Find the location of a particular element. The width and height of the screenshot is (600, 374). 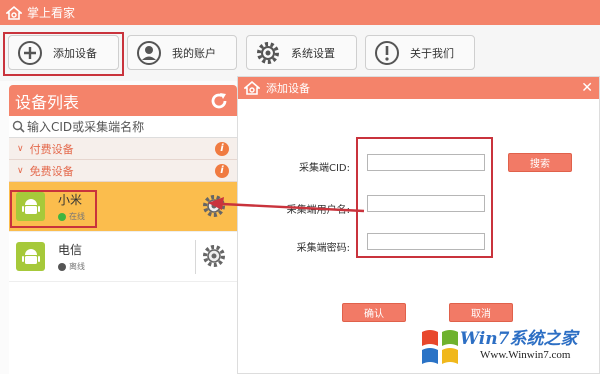

system-settings-button: 系统设置 is located at coordinates (301, 52).